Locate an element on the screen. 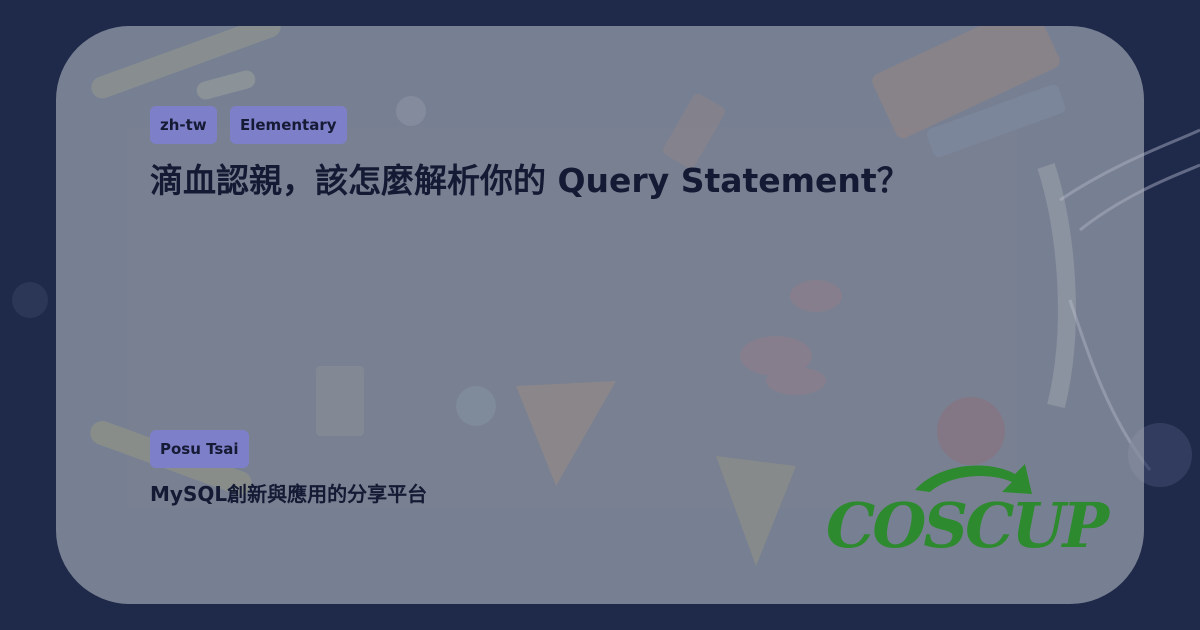  session-subtitle: MySQL創新與應用的分享平台 is located at coordinates (289, 494).